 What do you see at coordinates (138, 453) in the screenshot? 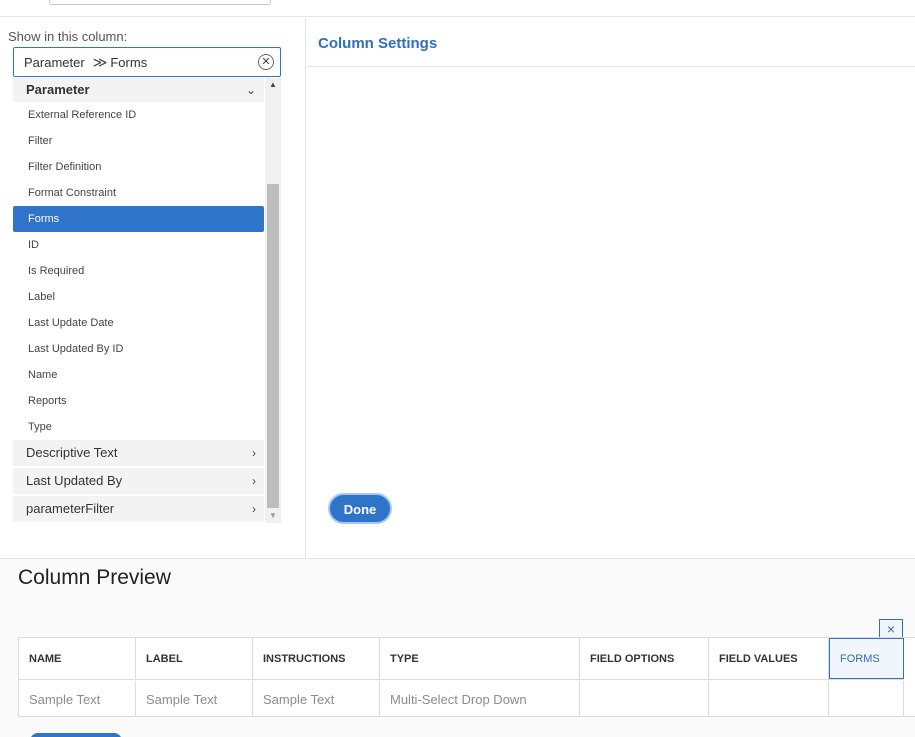
I see `group-descriptive-text: Descriptive Text ›` at bounding box center [138, 453].